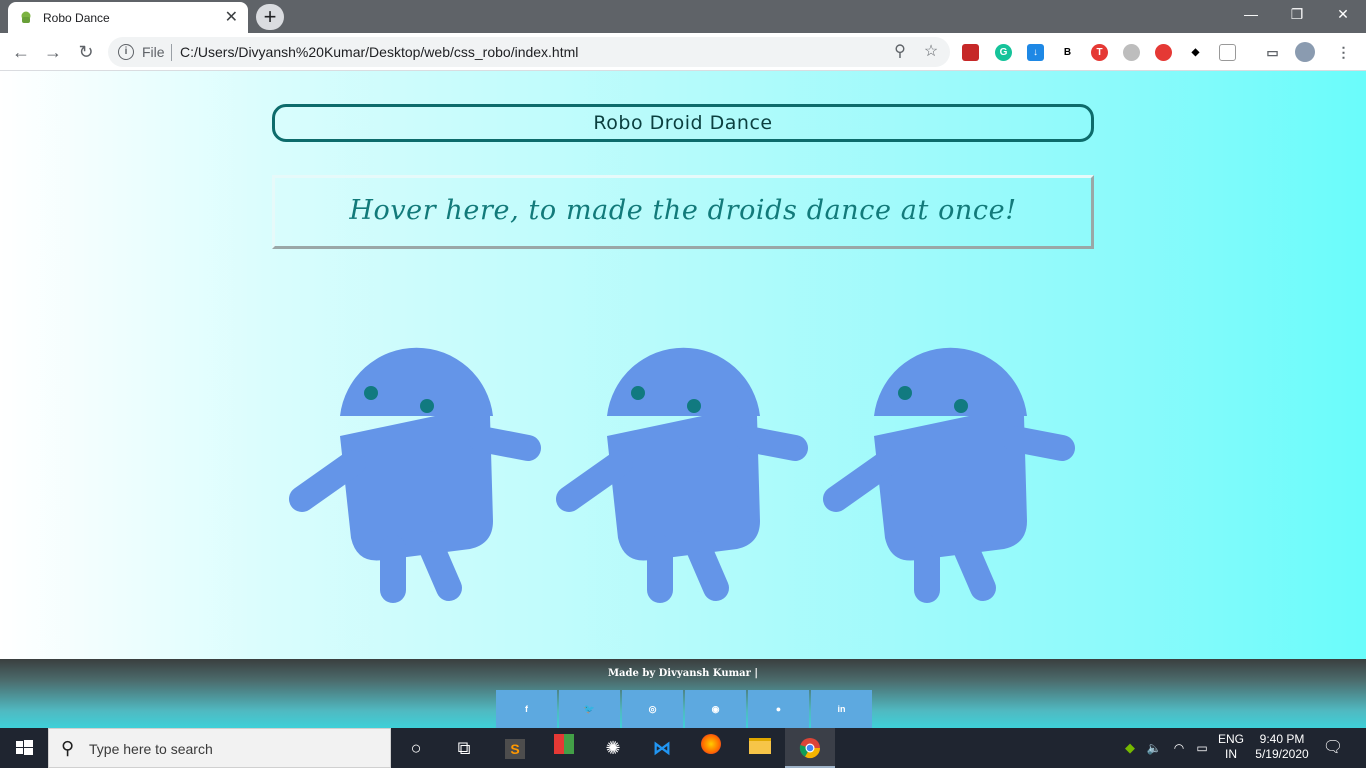  I want to click on task-view-icon: ⧉, so click(464, 748).